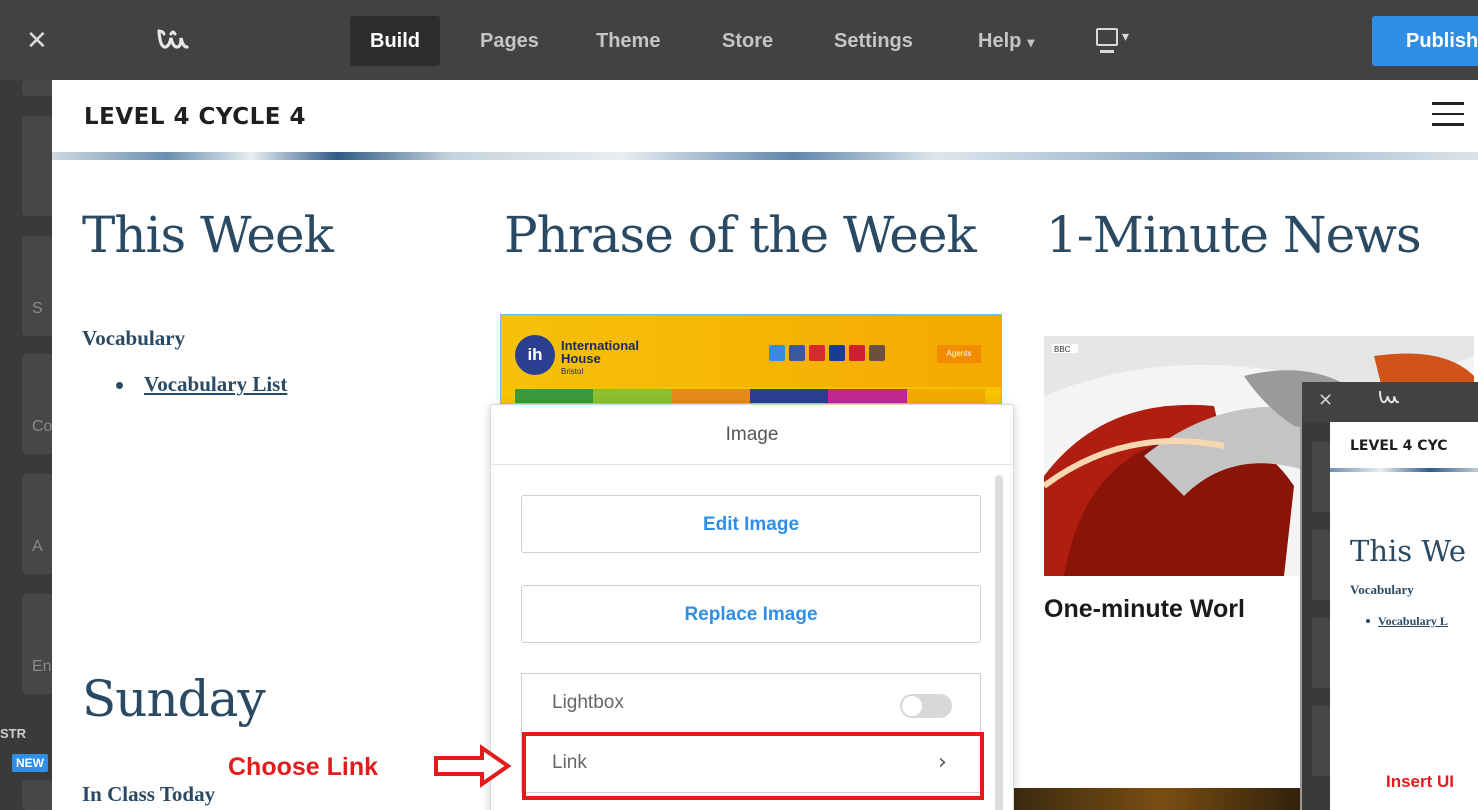  What do you see at coordinates (959, 354) in the screenshot?
I see `image-agents-label: Agents` at bounding box center [959, 354].